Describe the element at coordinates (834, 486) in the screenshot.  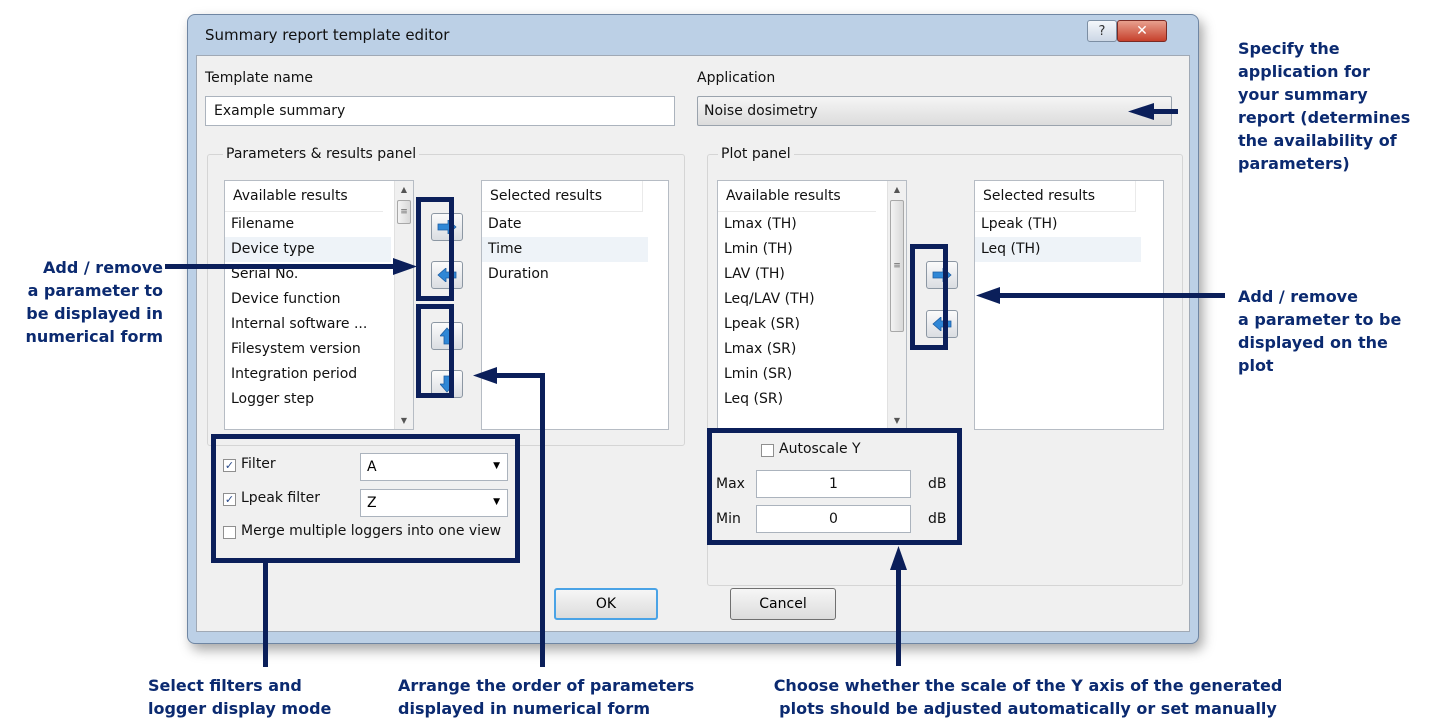
I see `autoscale-highlight-box` at that location.